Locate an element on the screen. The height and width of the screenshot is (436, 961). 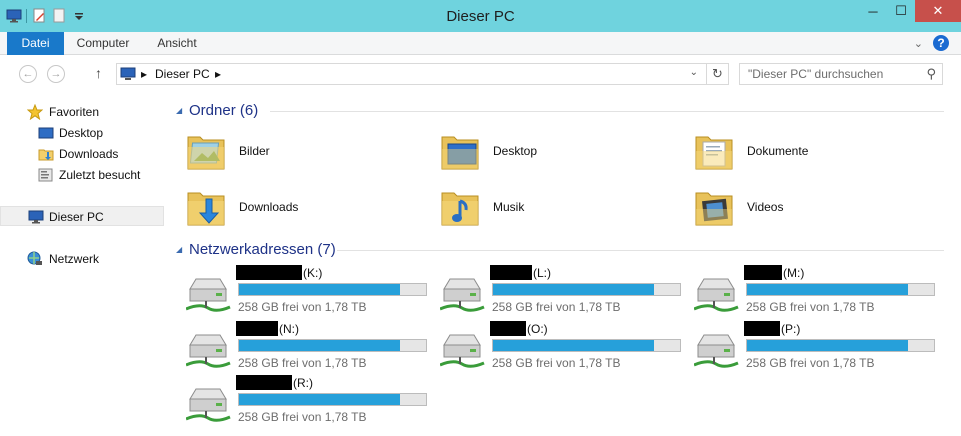
window-title: Dieser PC is located at coordinates (480, 16).